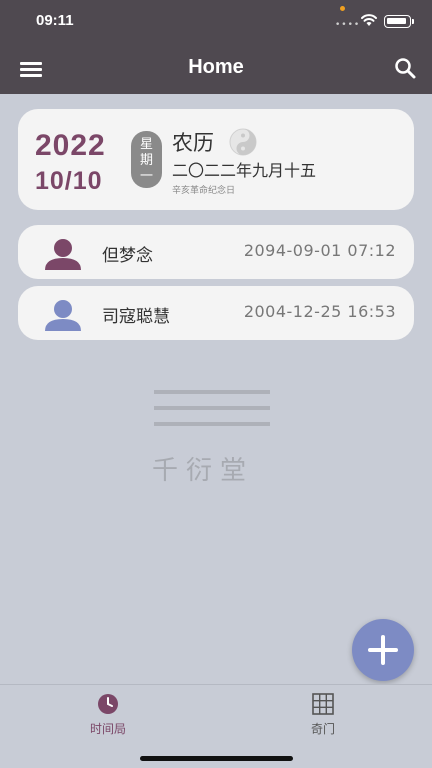 The image size is (432, 768). Describe the element at coordinates (319, 311) in the screenshot. I see `person-datetime: 2004-12-25 16:53` at that location.